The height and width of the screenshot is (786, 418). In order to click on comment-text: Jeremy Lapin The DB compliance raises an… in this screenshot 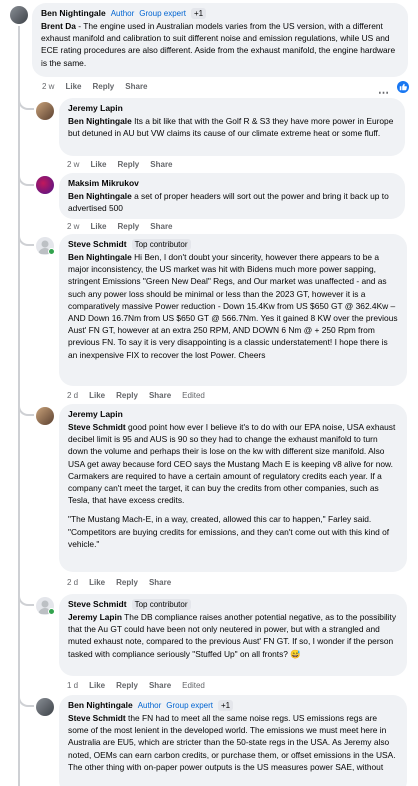, I will do `click(232, 635)`.